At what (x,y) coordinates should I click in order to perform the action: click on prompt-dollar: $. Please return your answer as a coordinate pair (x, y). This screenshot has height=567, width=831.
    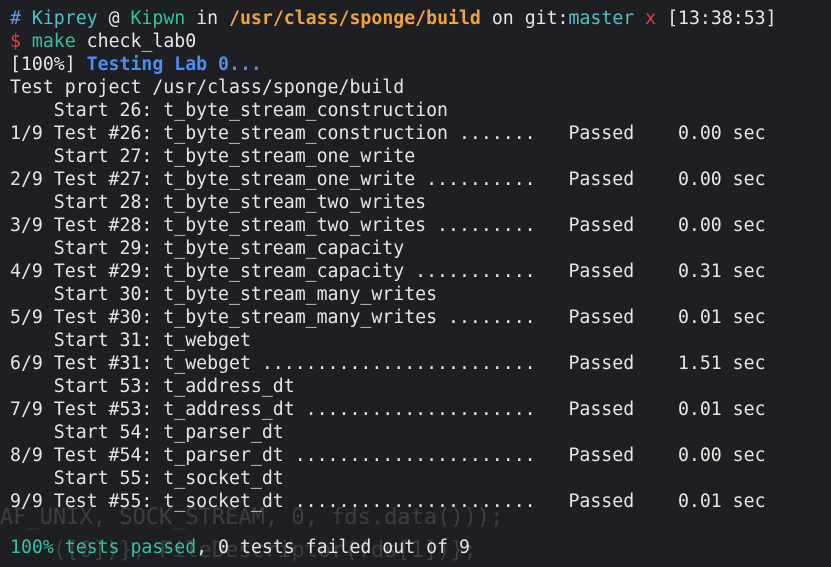
    Looking at the image, I should click on (15, 41).